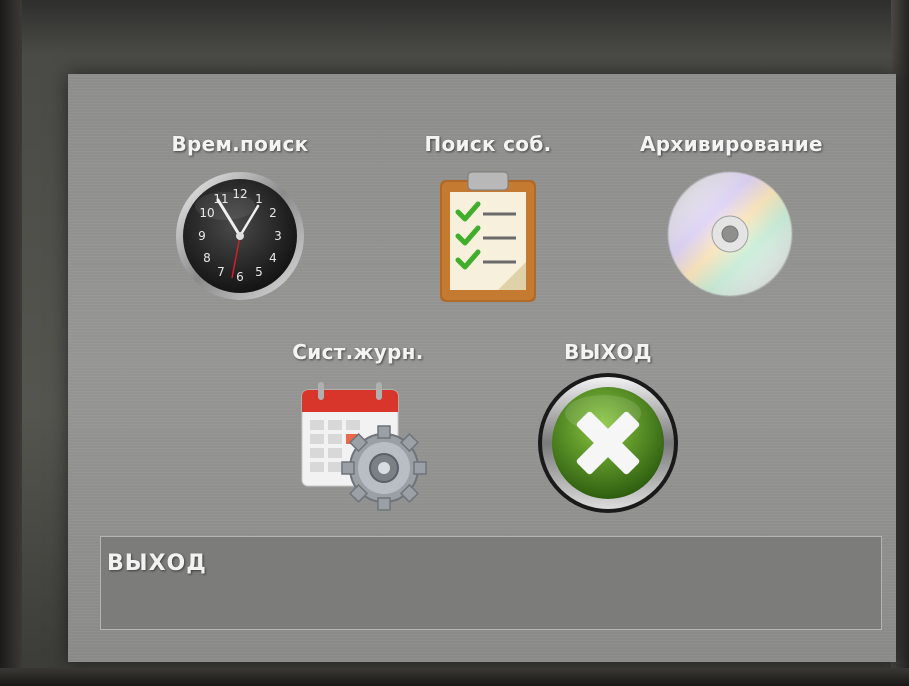  Describe the element at coordinates (608, 443) in the screenshot. I see `exit-x-icon` at that location.